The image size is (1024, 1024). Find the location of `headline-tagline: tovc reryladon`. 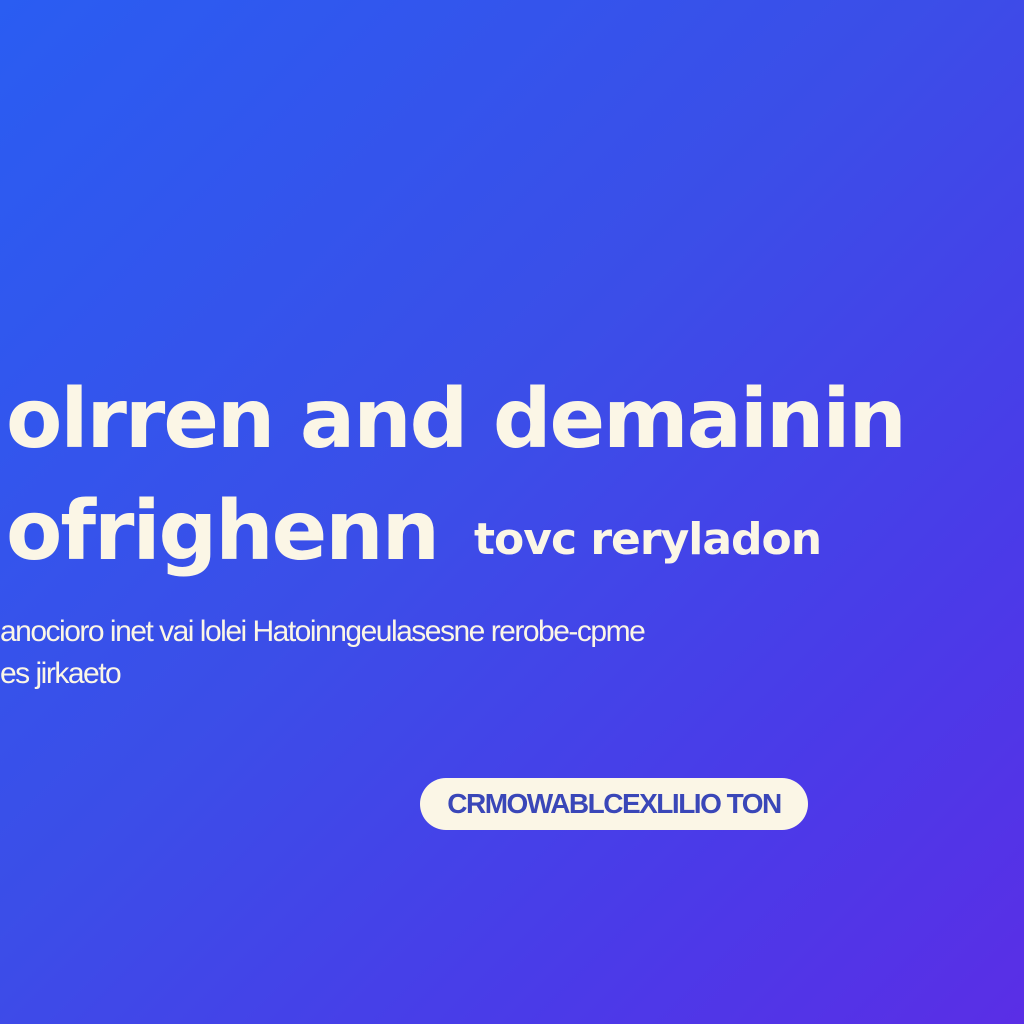

headline-tagline: tovc reryladon is located at coordinates (648, 539).